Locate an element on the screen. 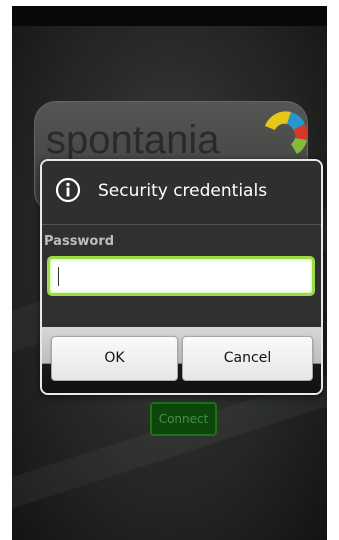 Image resolution: width=339 pixels, height=540 pixels. cancel-button: Cancel is located at coordinates (247, 358).